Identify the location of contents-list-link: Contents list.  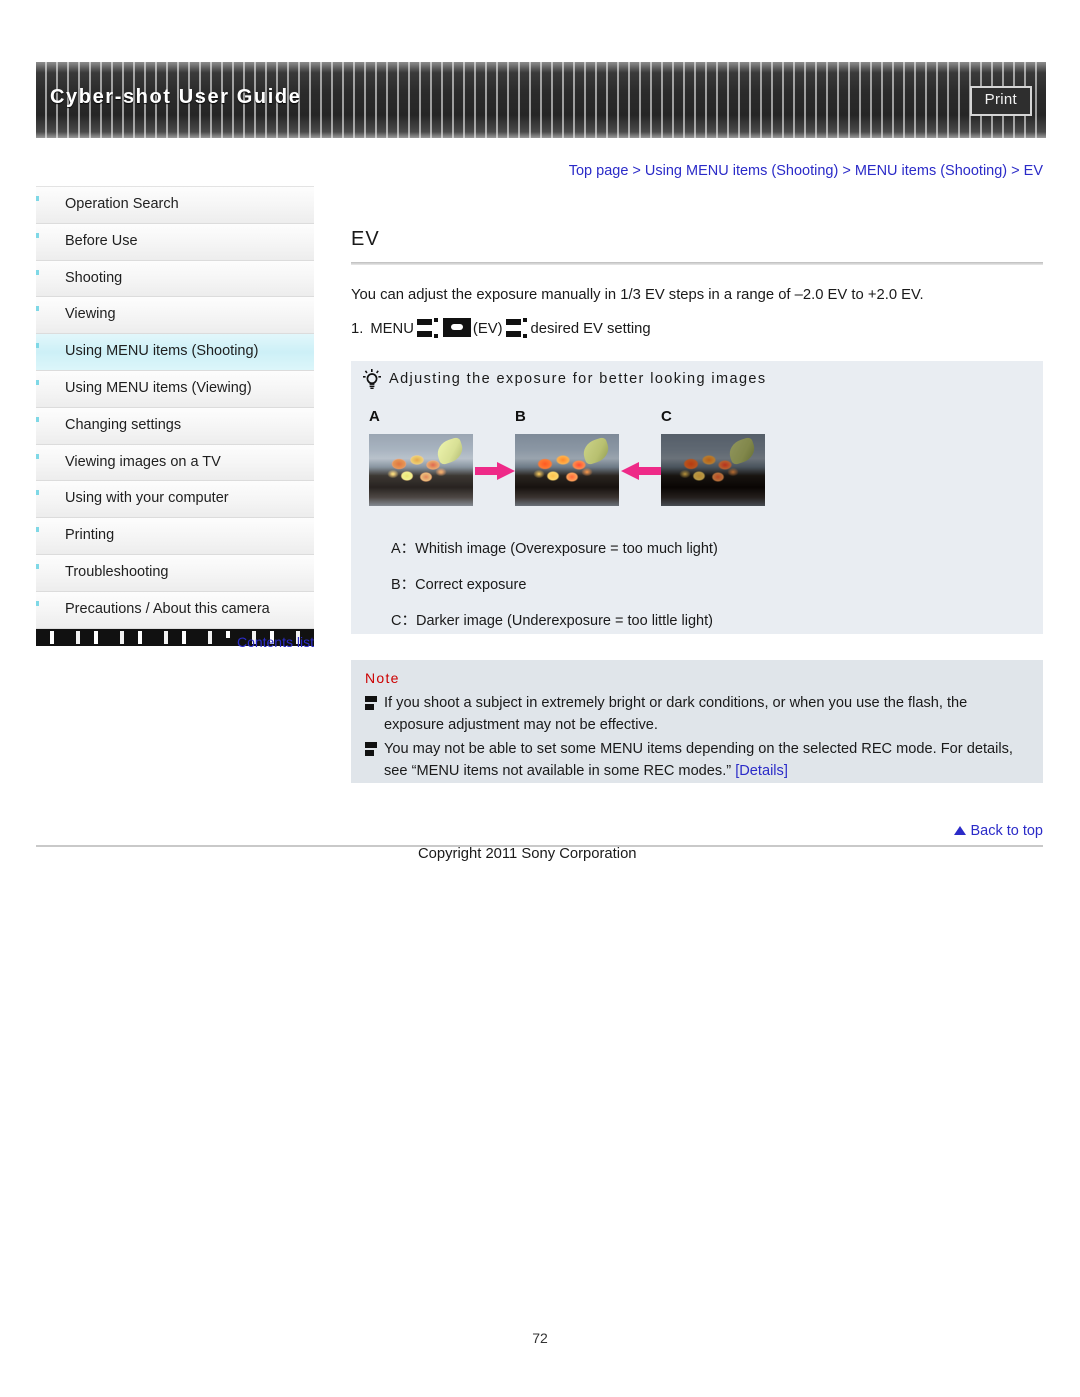
(275, 642).